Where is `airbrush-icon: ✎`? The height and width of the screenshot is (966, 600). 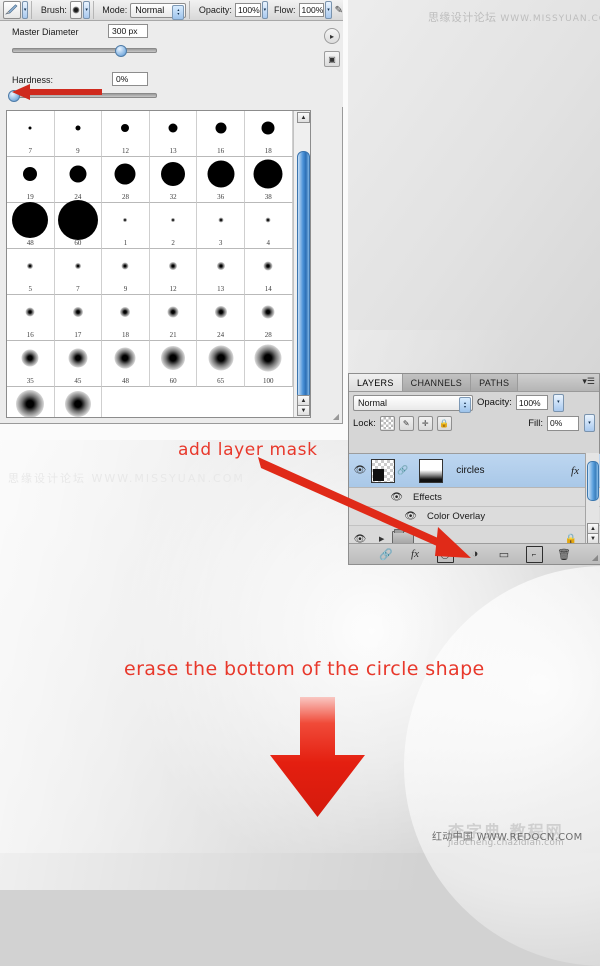
airbrush-icon: ✎ is located at coordinates (339, 10).